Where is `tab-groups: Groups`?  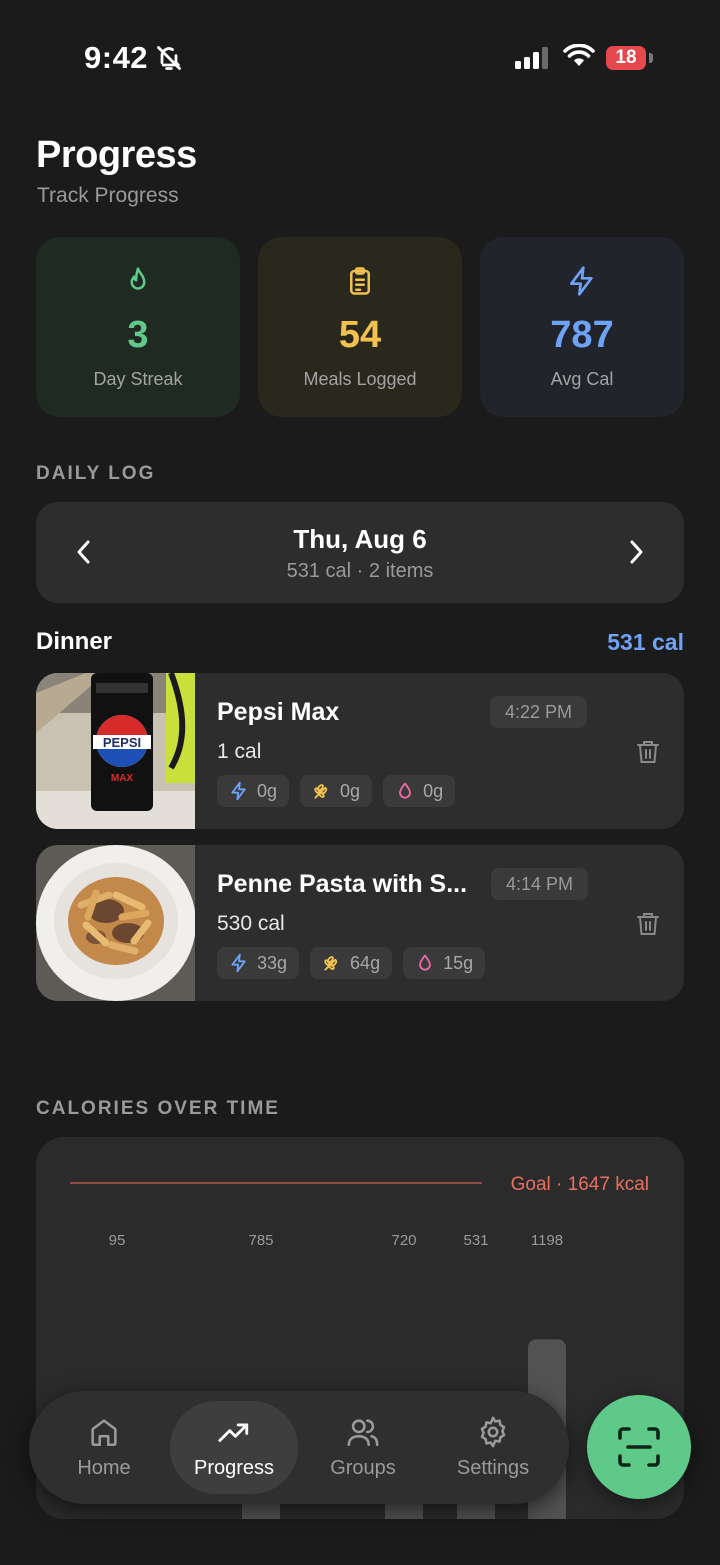
tab-groups: Groups is located at coordinates (363, 1447).